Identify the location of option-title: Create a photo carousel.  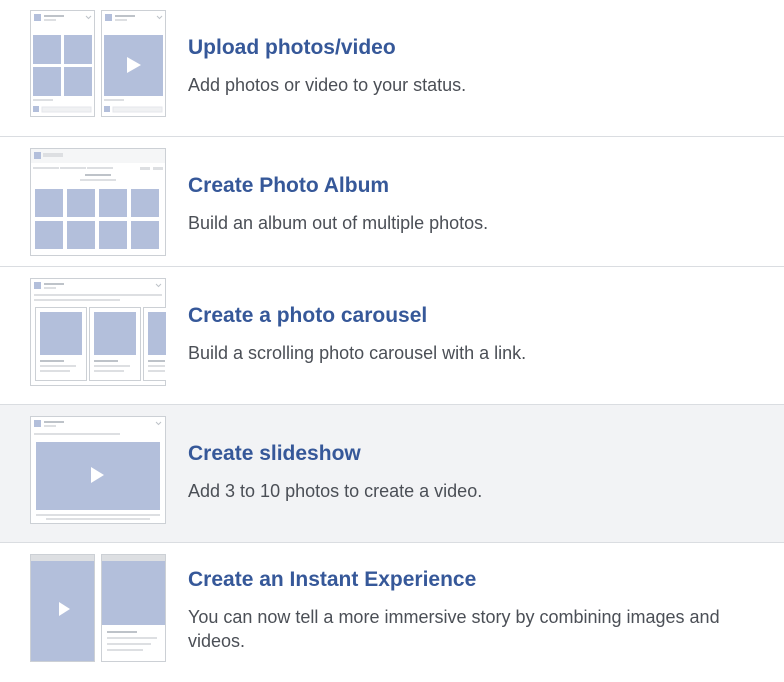
(307, 316).